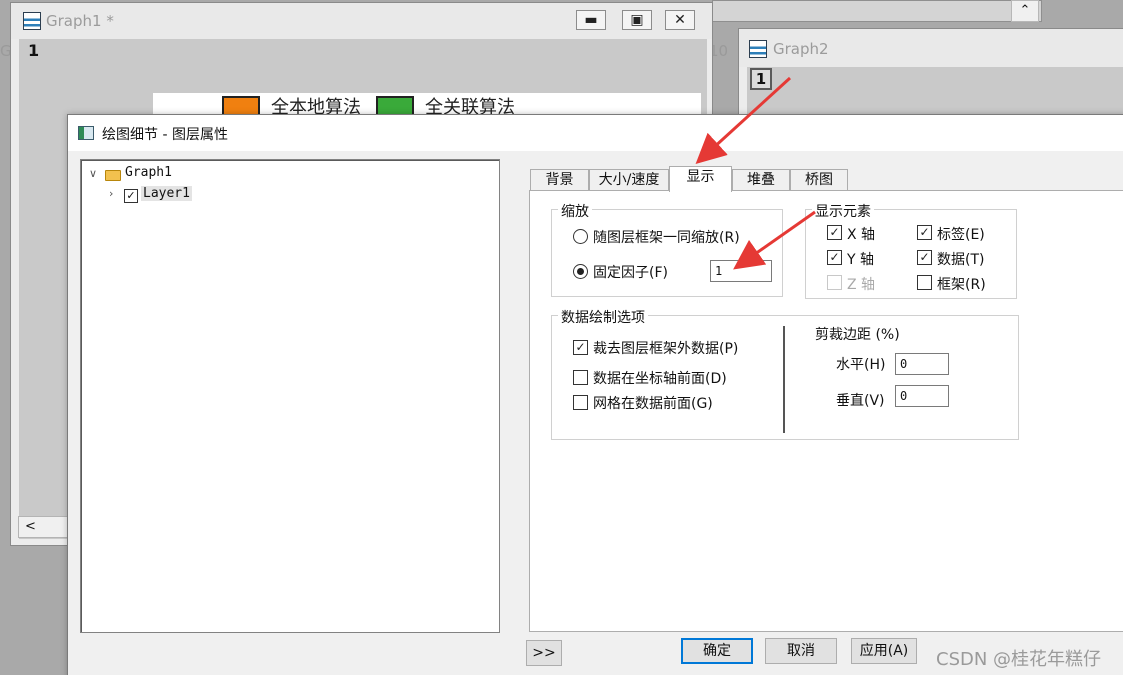 This screenshot has height=675, width=1123. I want to click on arrow-to-display-tab, so click(743, 120).